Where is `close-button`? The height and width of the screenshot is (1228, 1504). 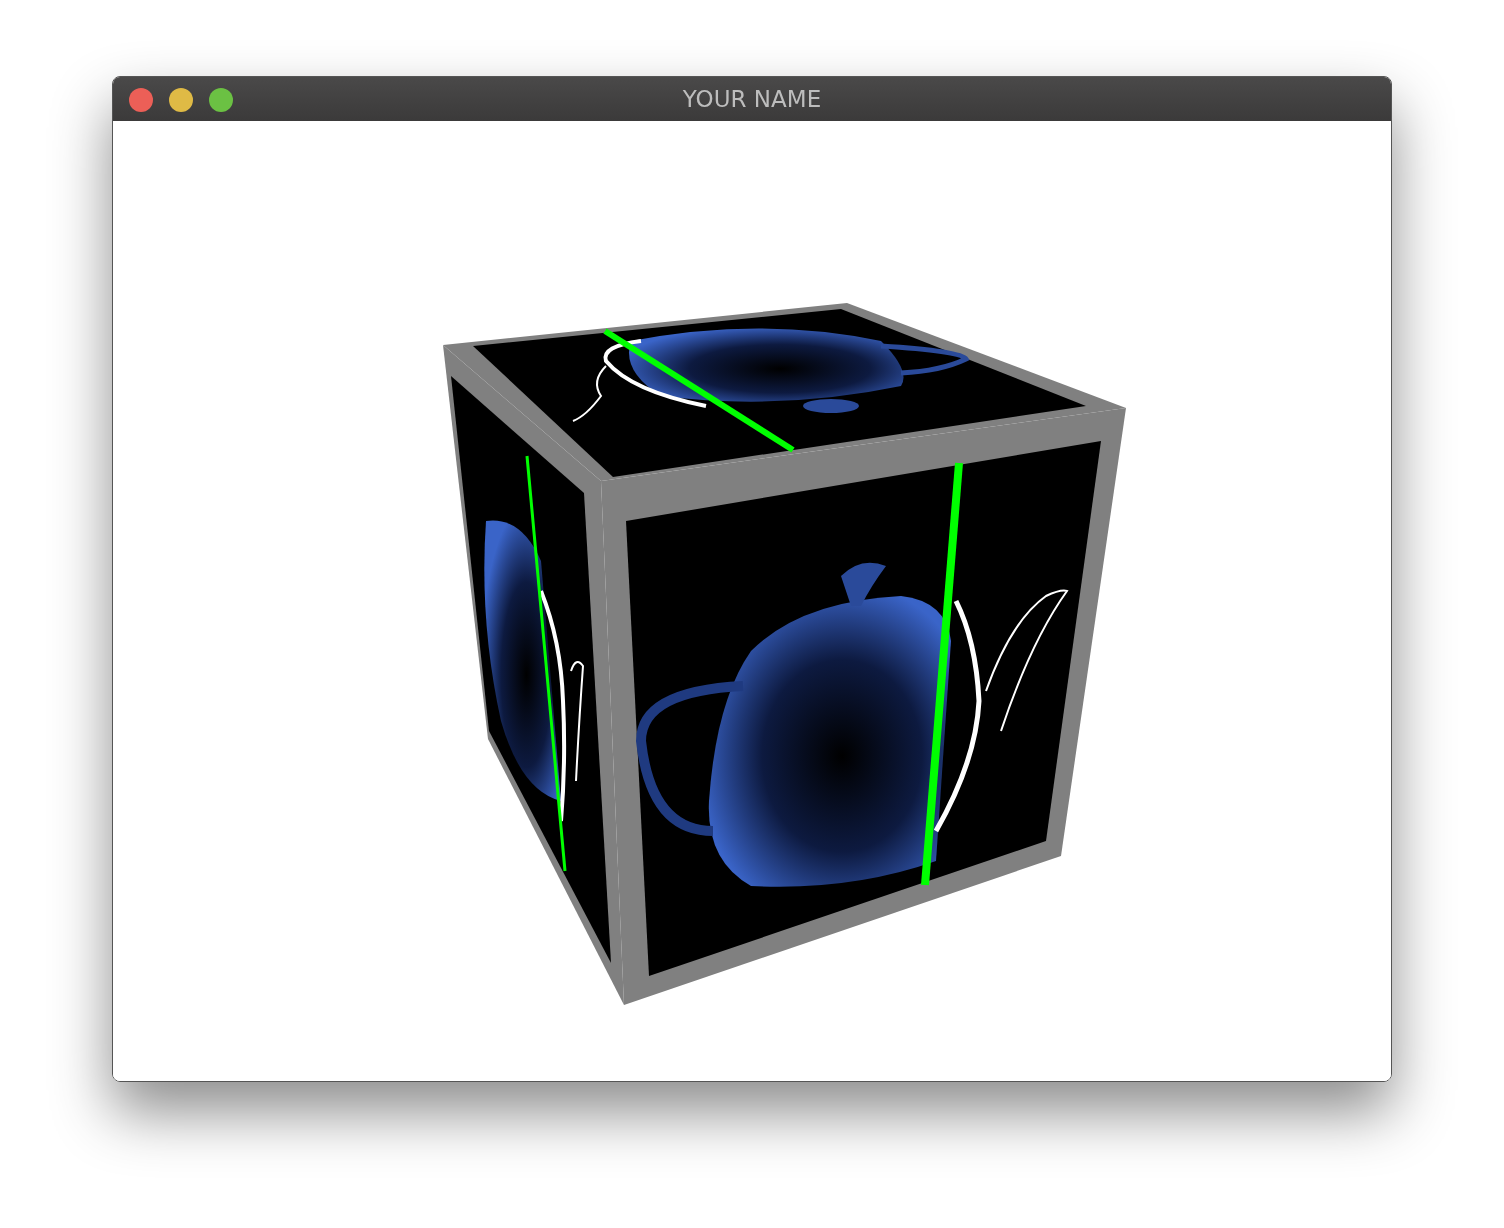 close-button is located at coordinates (141, 100).